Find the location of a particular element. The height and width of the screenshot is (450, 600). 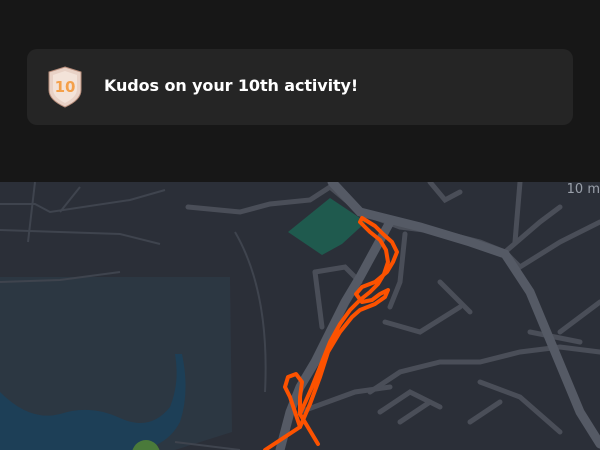

badge-number: 10 is located at coordinates (65, 87).